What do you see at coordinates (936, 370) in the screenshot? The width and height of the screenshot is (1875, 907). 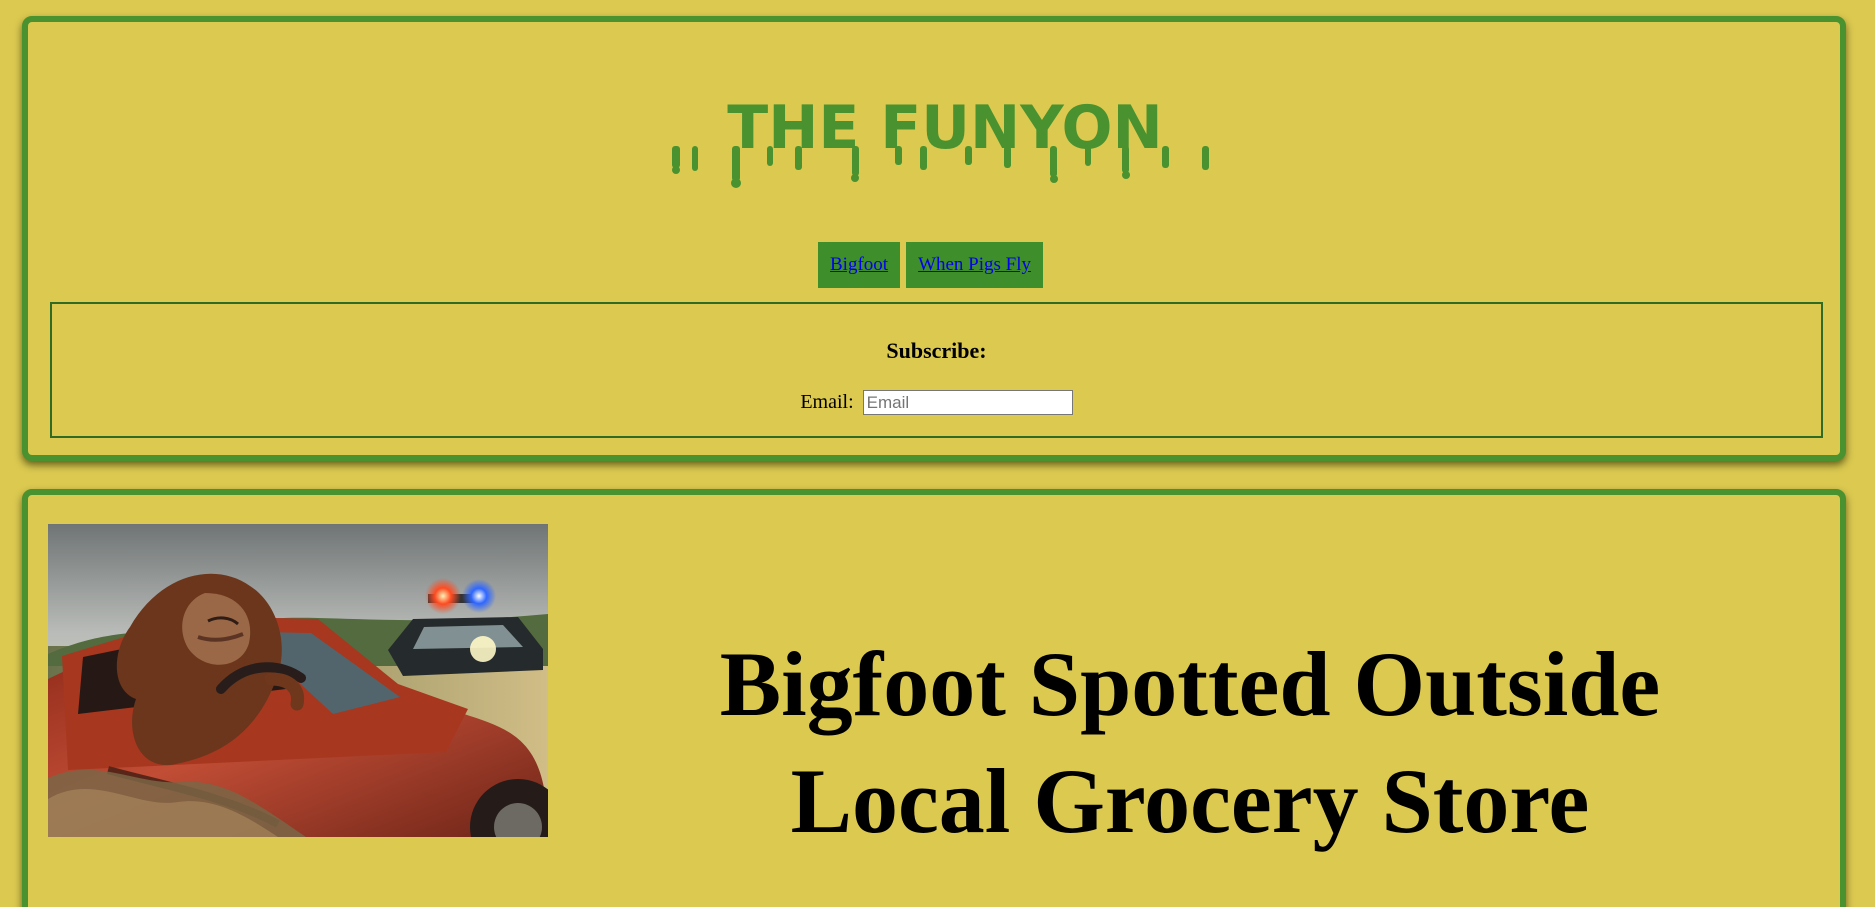 I see `subscribe-box: Subscribe: Email:` at bounding box center [936, 370].